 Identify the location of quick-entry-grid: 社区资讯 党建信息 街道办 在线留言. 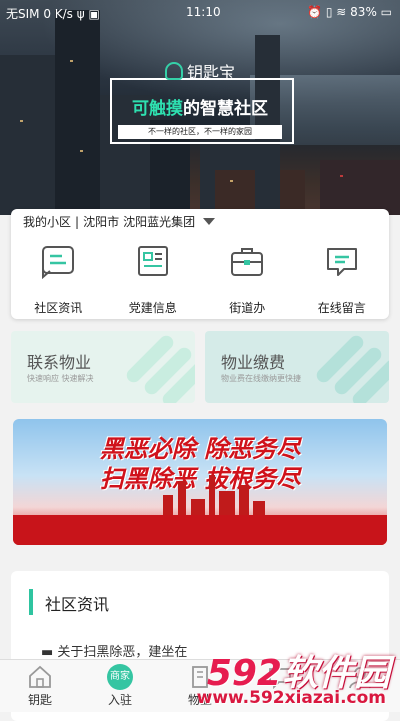
(200, 278).